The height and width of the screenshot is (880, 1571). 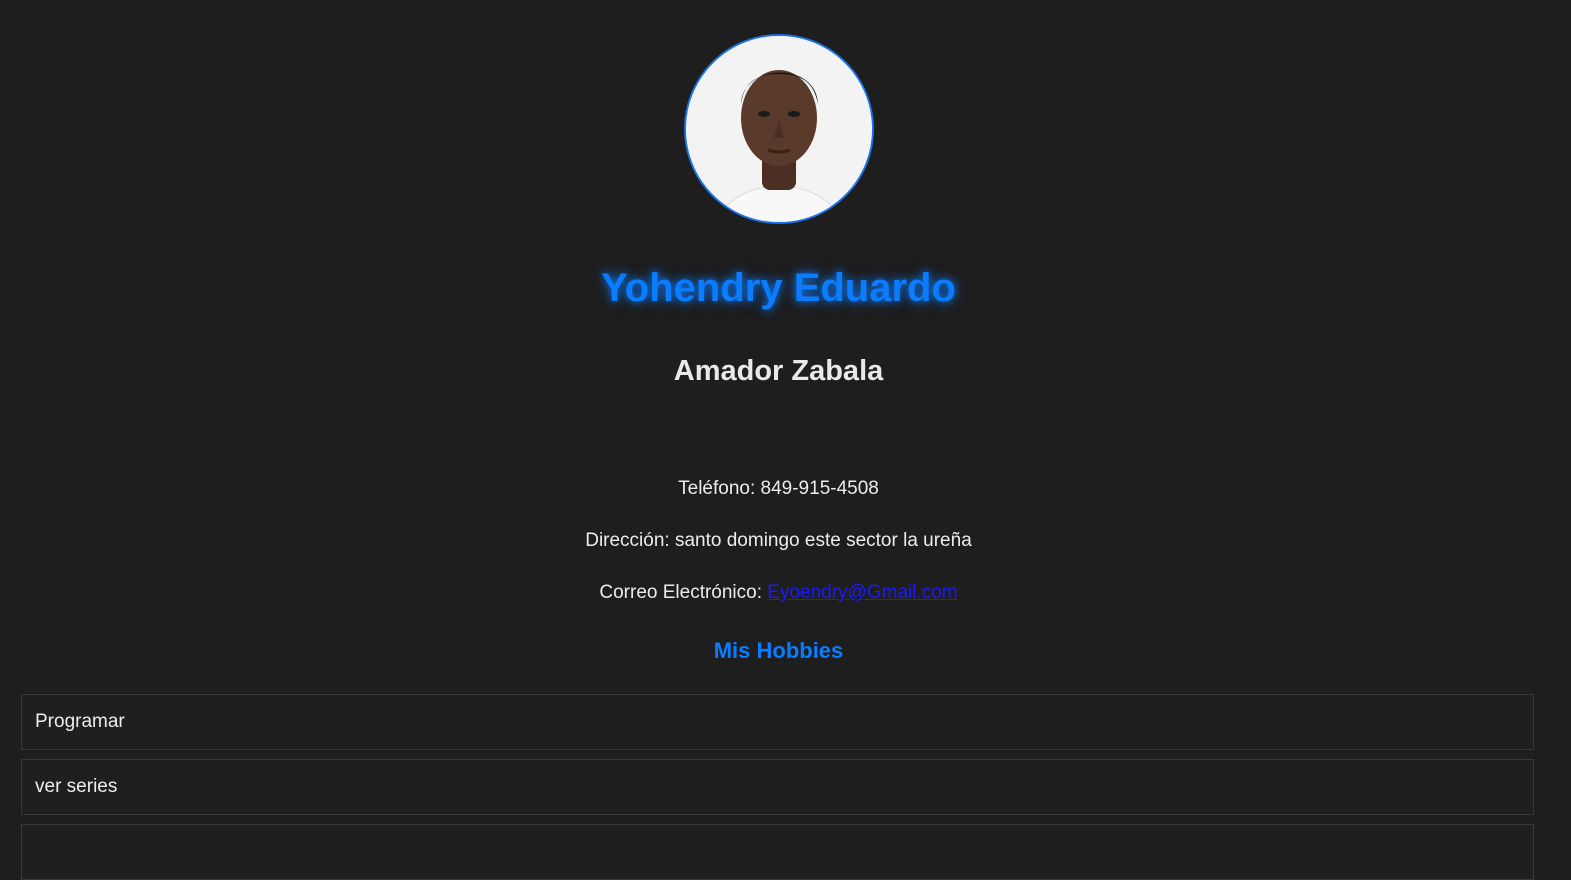 I want to click on email-link: Eyoendry@Gmail.com, so click(x=862, y=592).